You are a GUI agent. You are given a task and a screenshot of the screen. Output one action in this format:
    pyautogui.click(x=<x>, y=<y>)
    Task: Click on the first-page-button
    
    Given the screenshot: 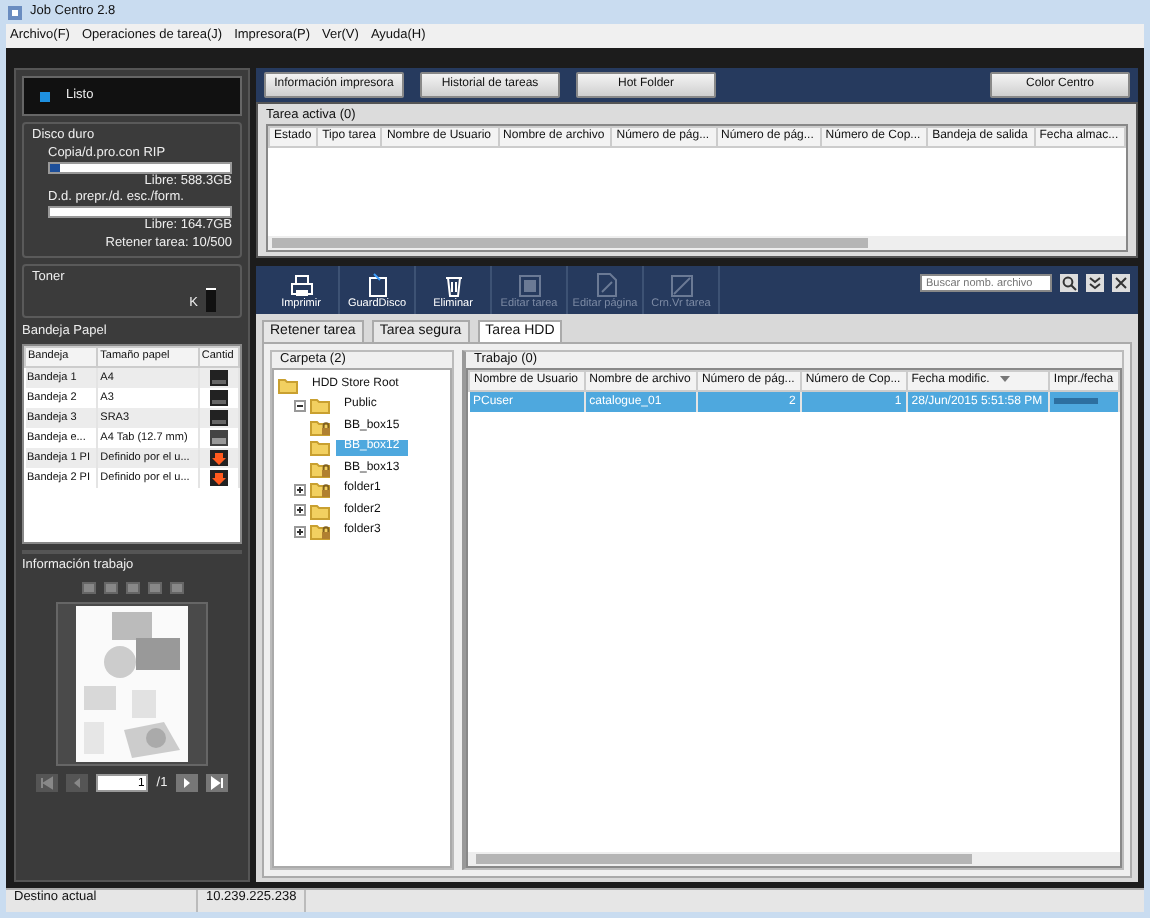 What is the action you would take?
    pyautogui.click(x=47, y=783)
    